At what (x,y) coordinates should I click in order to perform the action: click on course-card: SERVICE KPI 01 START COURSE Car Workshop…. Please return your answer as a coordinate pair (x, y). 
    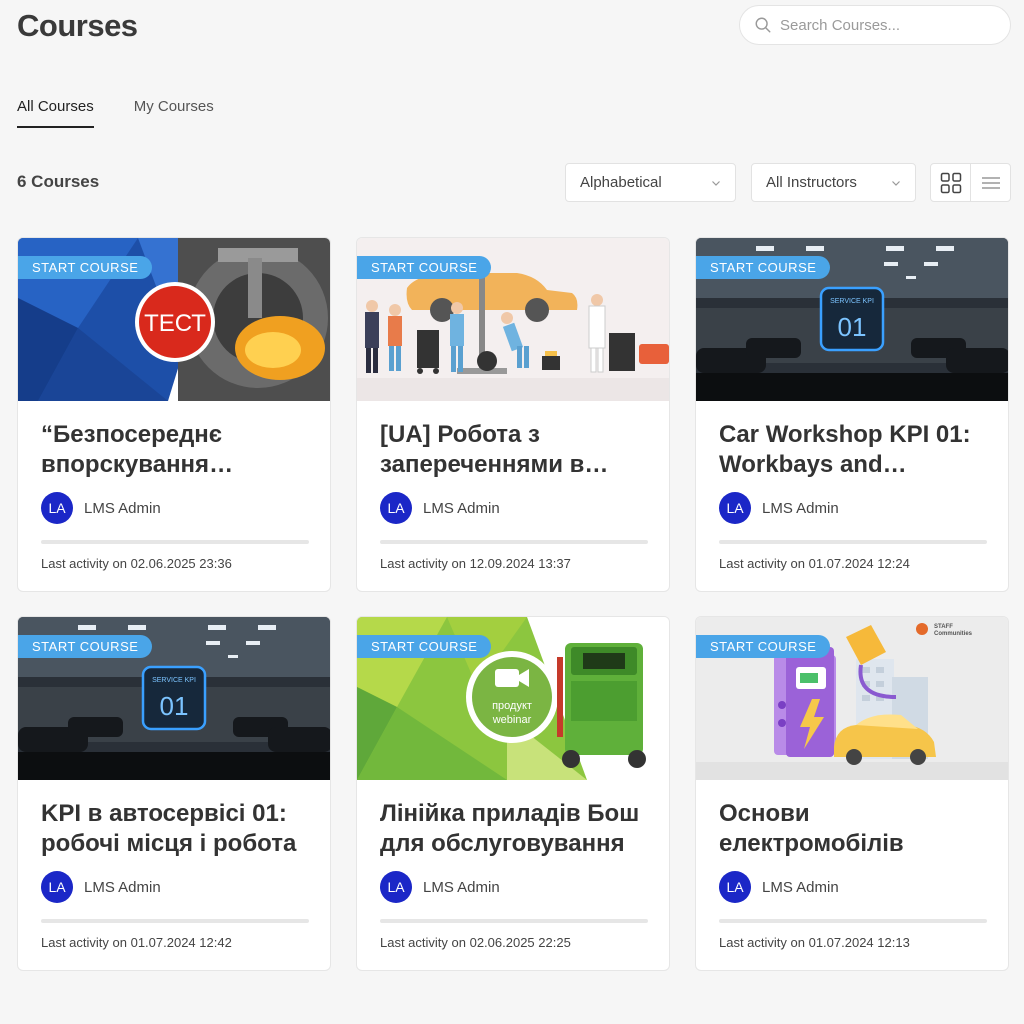
    Looking at the image, I should click on (852, 414).